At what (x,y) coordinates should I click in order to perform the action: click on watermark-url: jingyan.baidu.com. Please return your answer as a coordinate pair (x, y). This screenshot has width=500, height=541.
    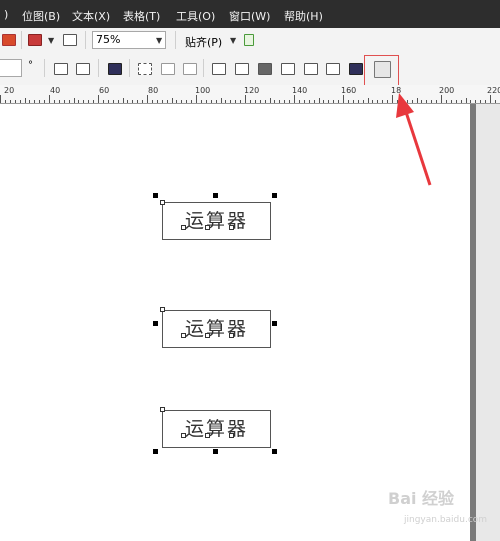
    Looking at the image, I should click on (446, 520).